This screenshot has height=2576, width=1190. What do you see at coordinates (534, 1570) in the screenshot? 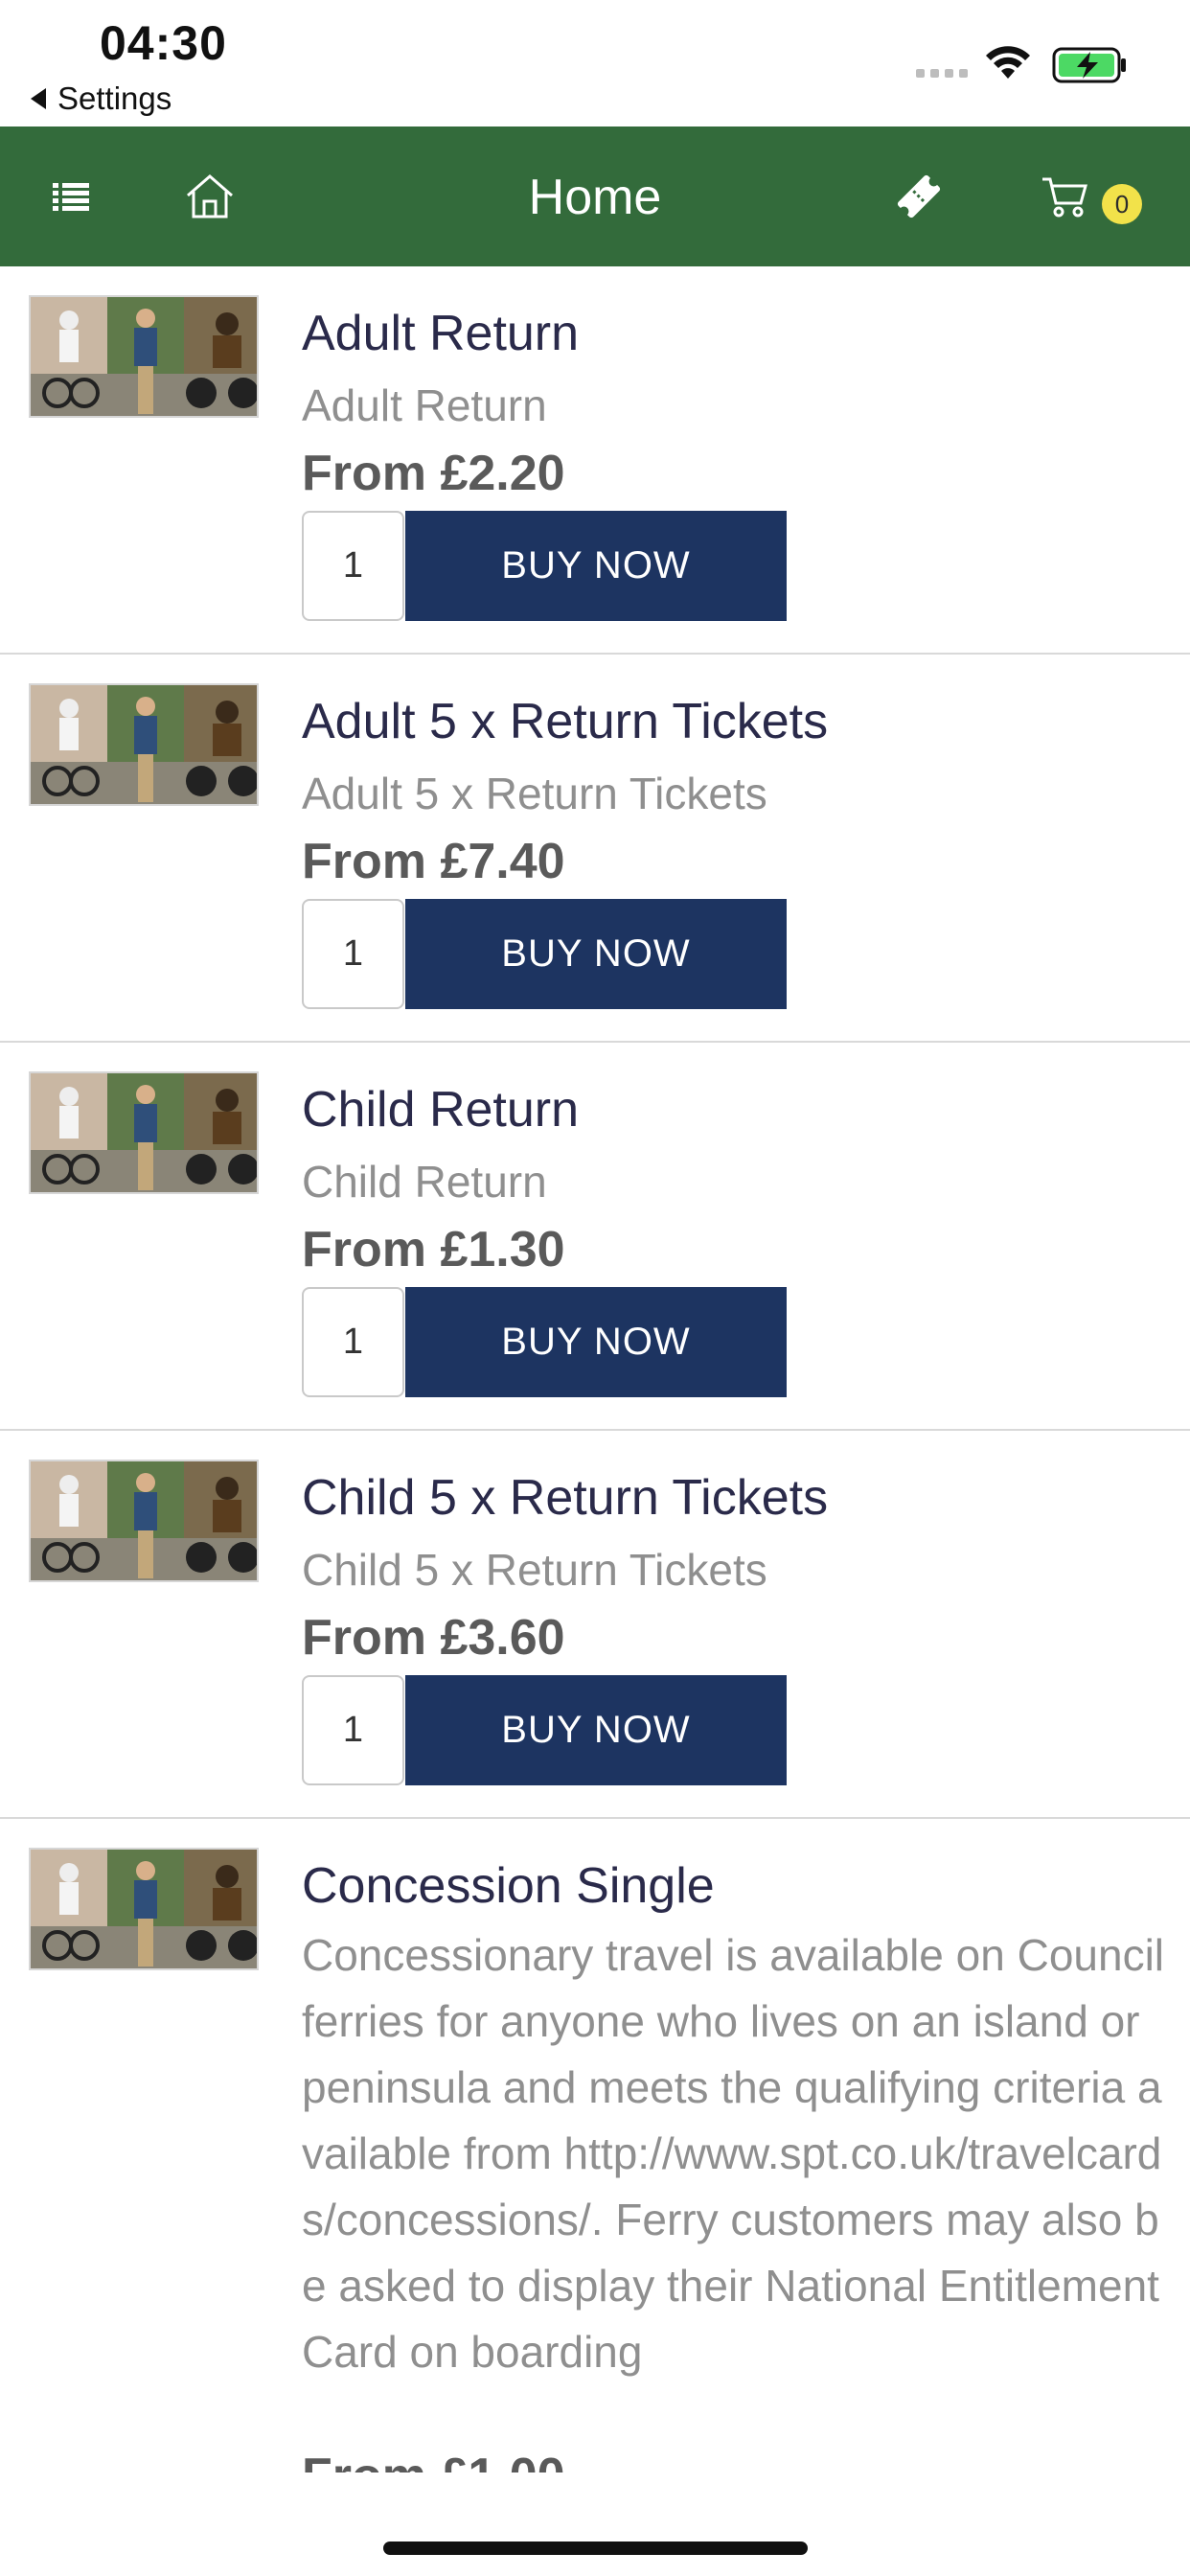
I see `product-subtitle: Child 5 x Return Tickets` at bounding box center [534, 1570].